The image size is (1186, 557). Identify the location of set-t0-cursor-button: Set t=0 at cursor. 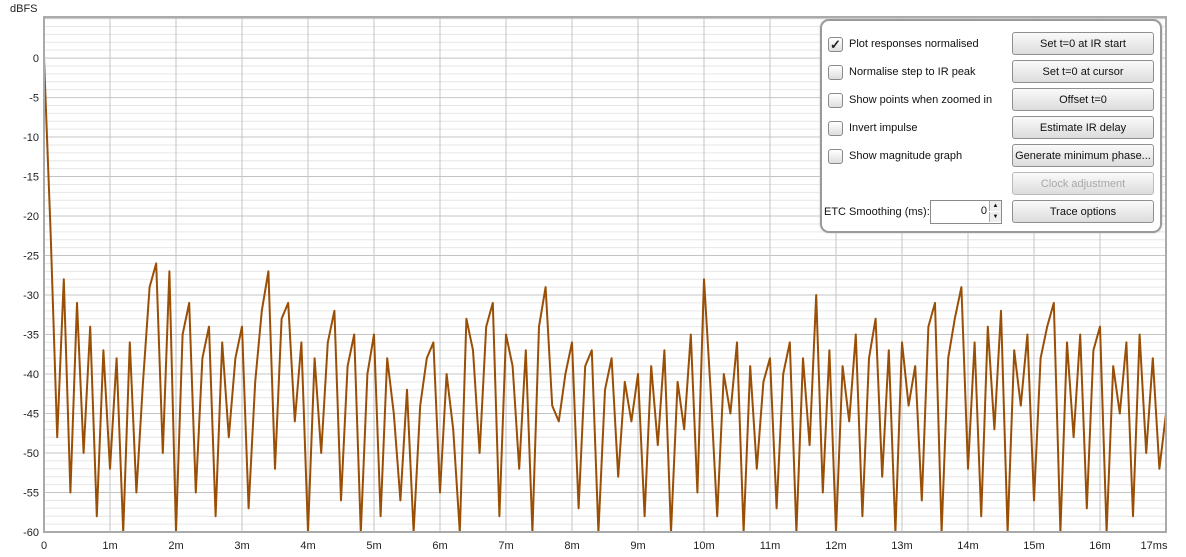
(1083, 71).